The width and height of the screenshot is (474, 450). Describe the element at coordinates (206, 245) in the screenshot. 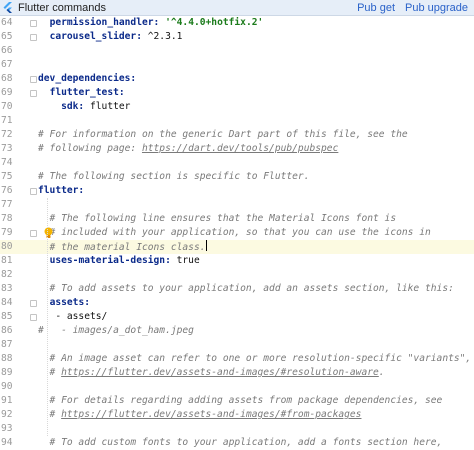

I see `text-caret` at that location.